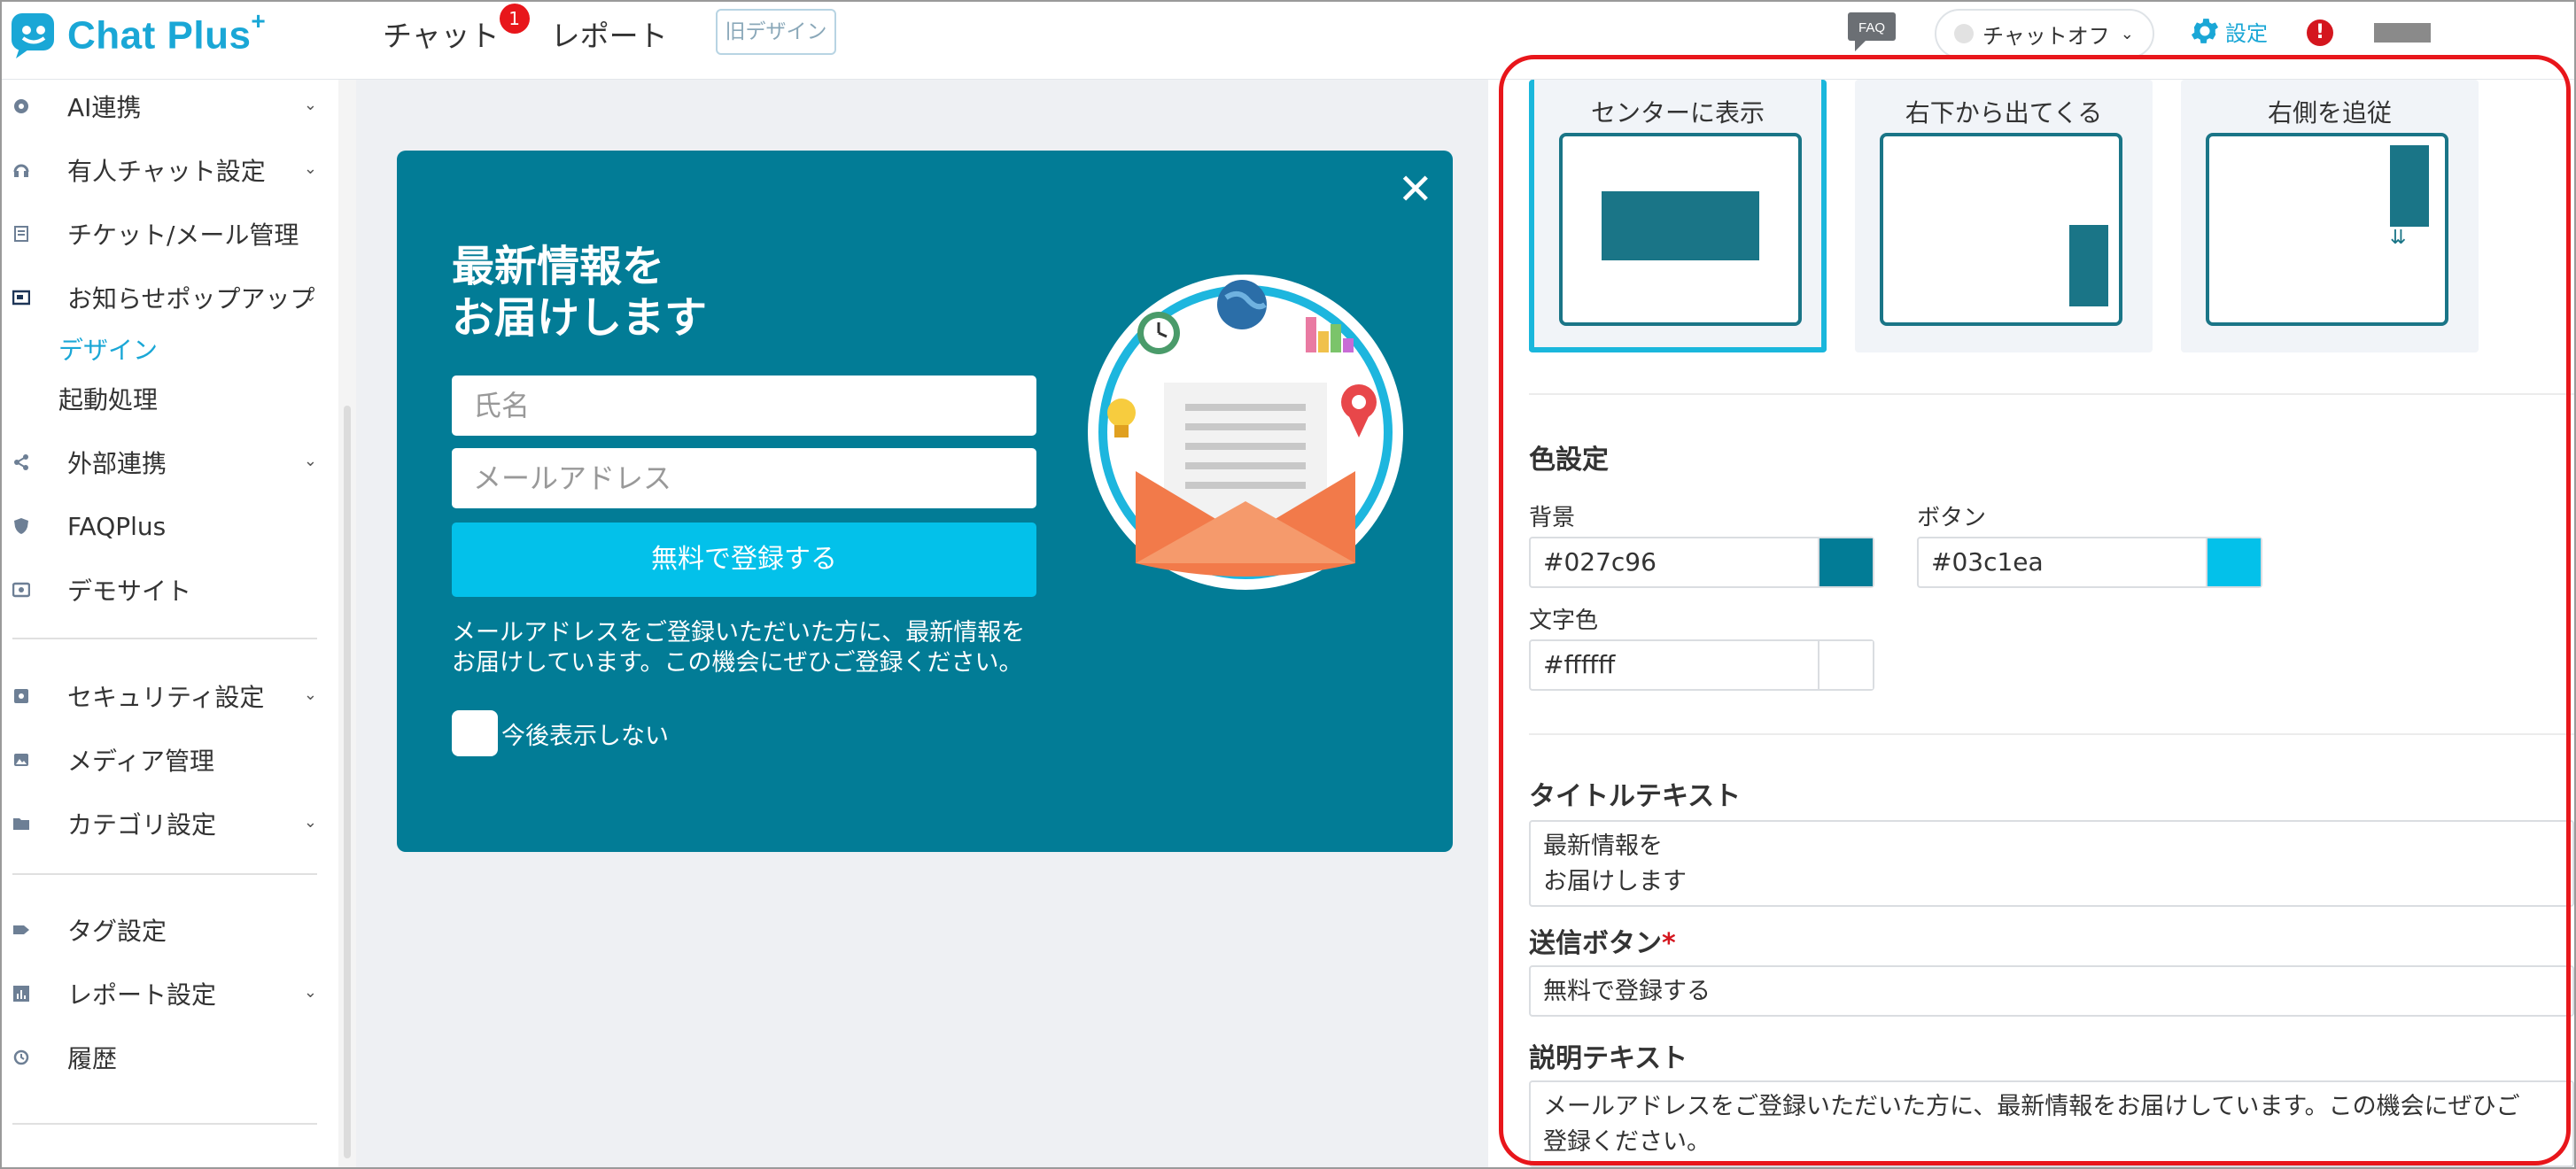 The height and width of the screenshot is (1169, 2576). What do you see at coordinates (166, 170) in the screenshot?
I see `sidebar-item-live-chat: 有人チャット設定 ⌄` at bounding box center [166, 170].